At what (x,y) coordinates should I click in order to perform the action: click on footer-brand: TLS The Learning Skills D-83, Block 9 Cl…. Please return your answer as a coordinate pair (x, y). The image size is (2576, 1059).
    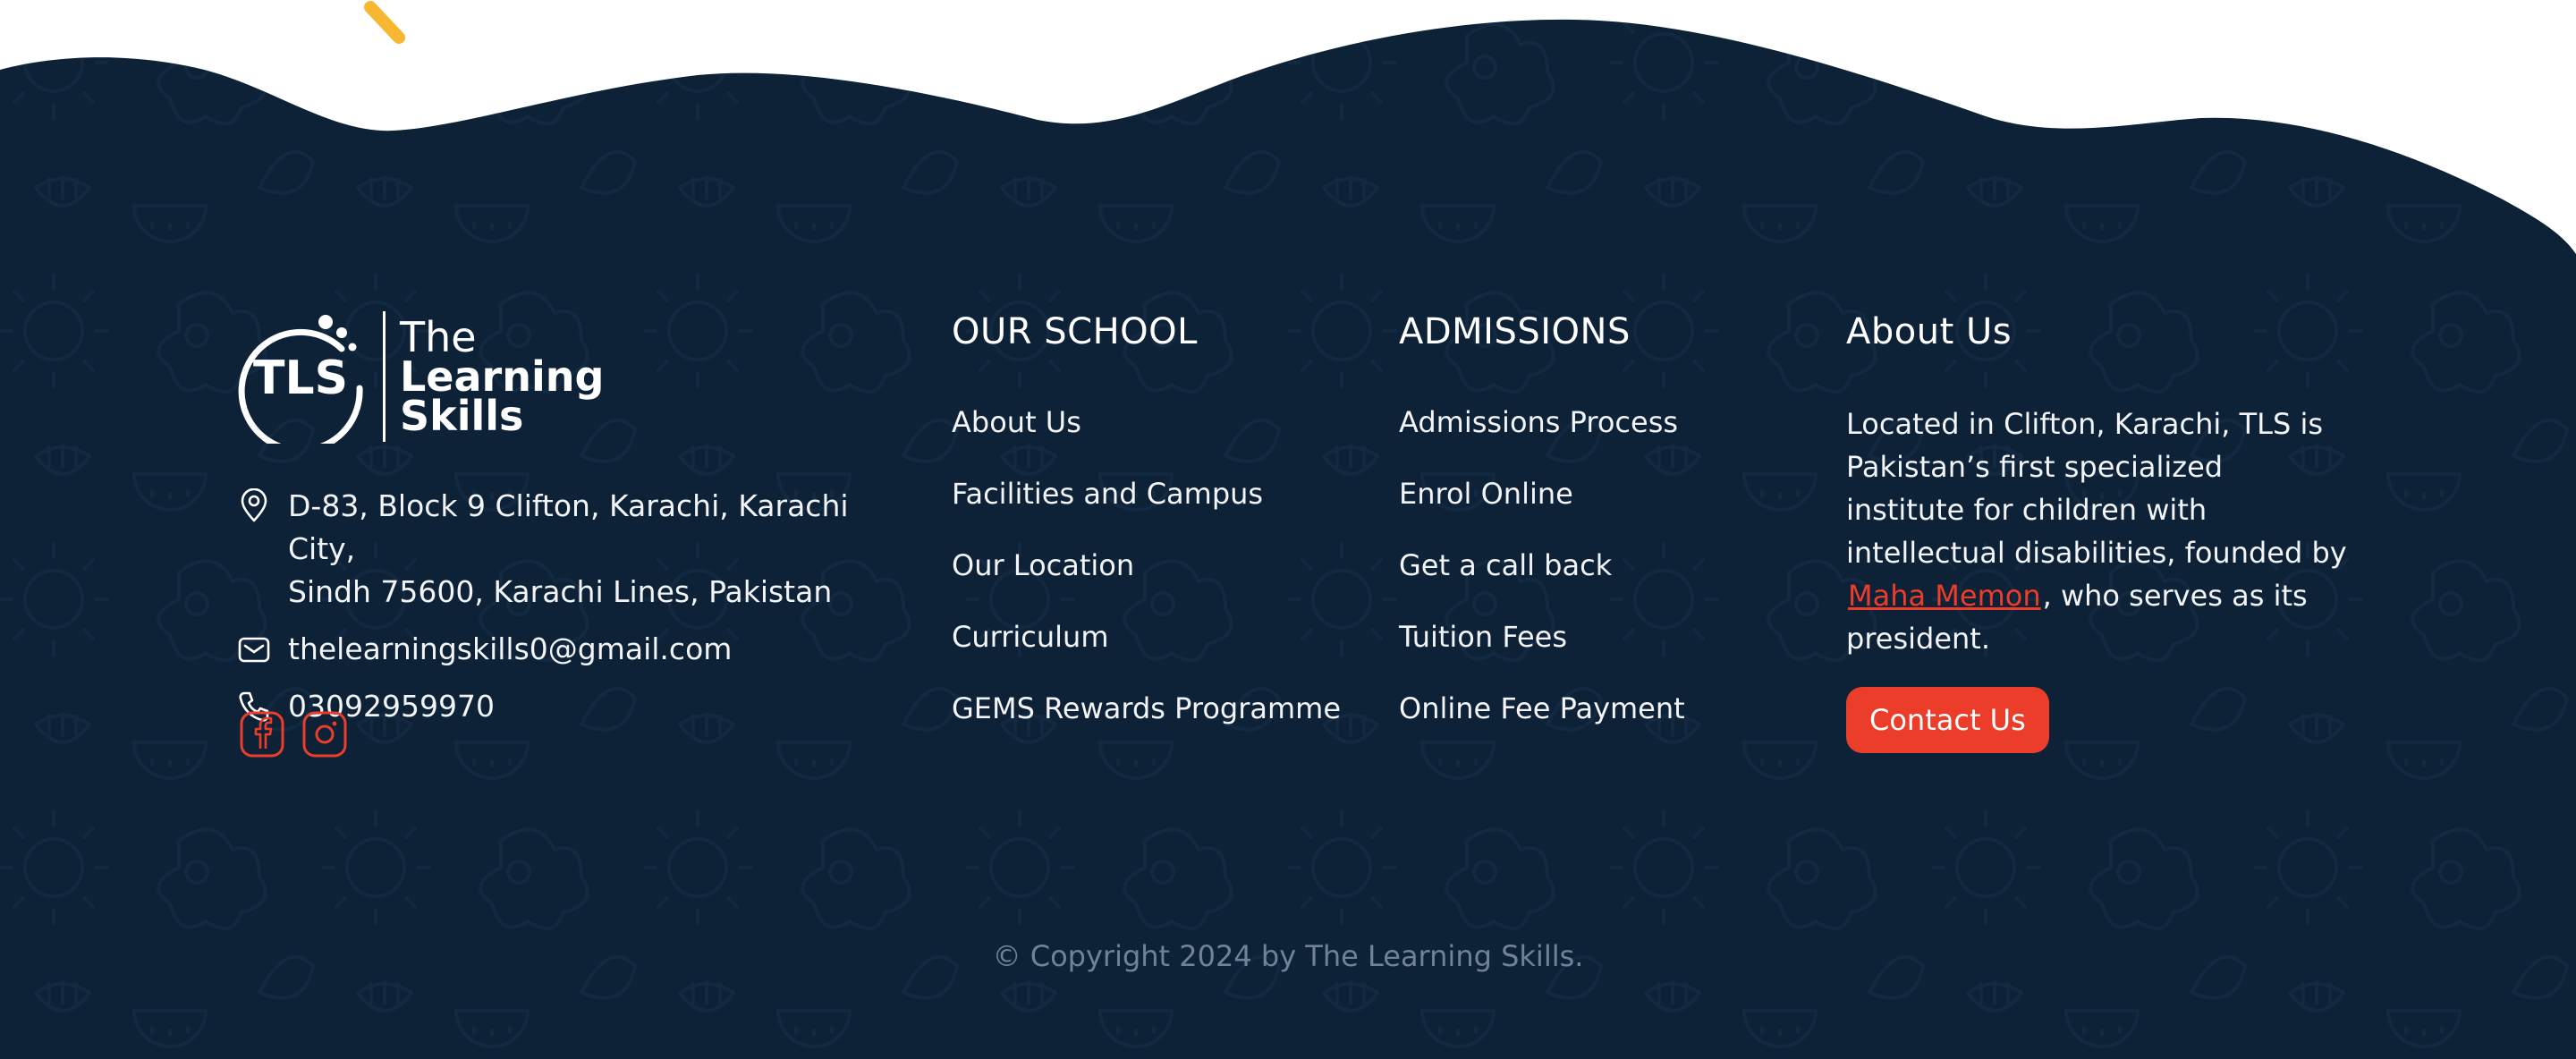
    Looking at the image, I should click on (549, 533).